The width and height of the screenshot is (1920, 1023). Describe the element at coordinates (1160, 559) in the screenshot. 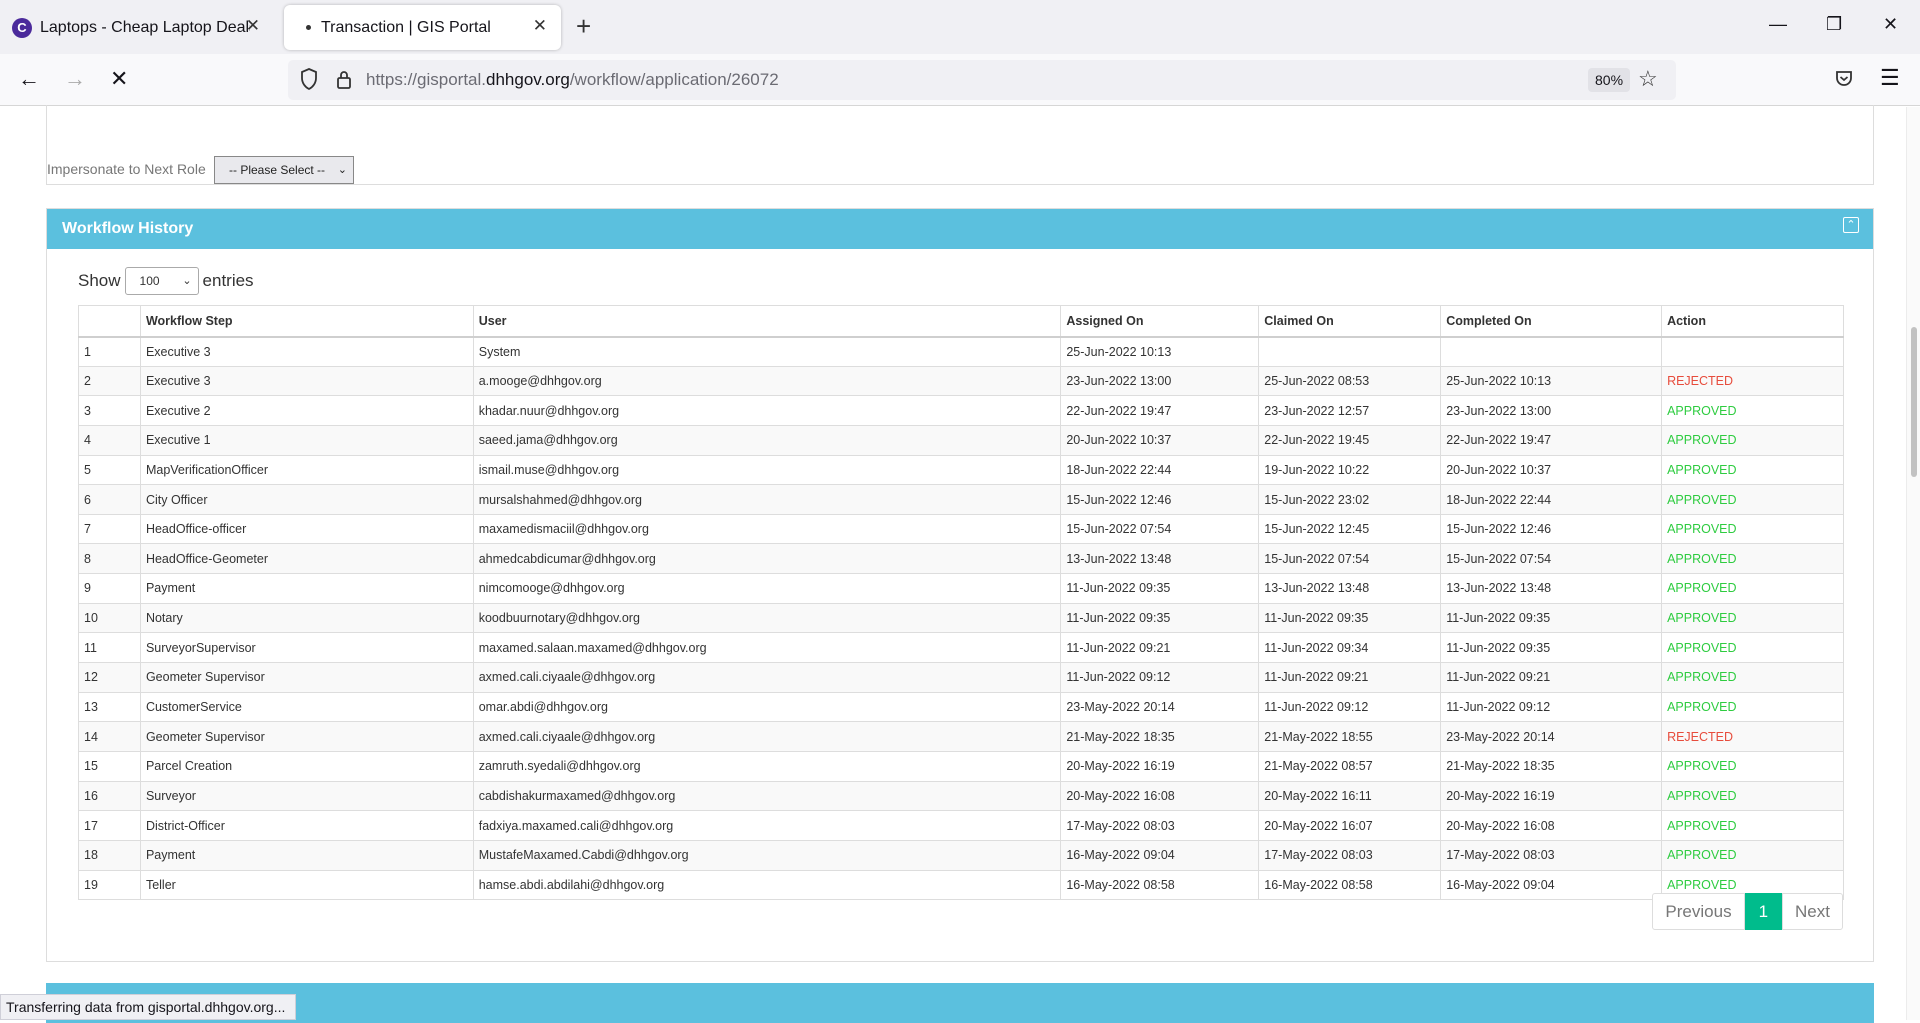

I see `cell-assigned-on: 13-Jun-2022 13:48` at that location.